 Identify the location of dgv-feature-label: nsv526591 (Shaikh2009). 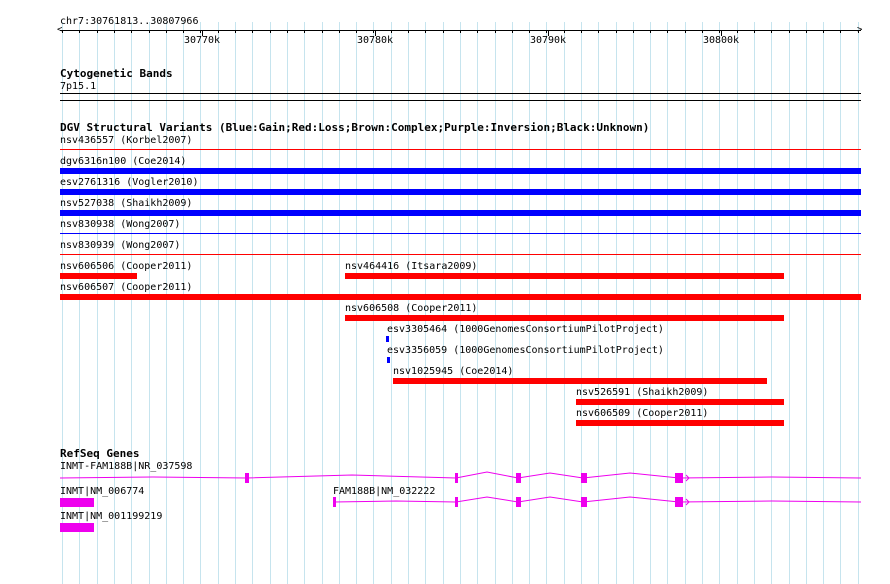
(642, 392).